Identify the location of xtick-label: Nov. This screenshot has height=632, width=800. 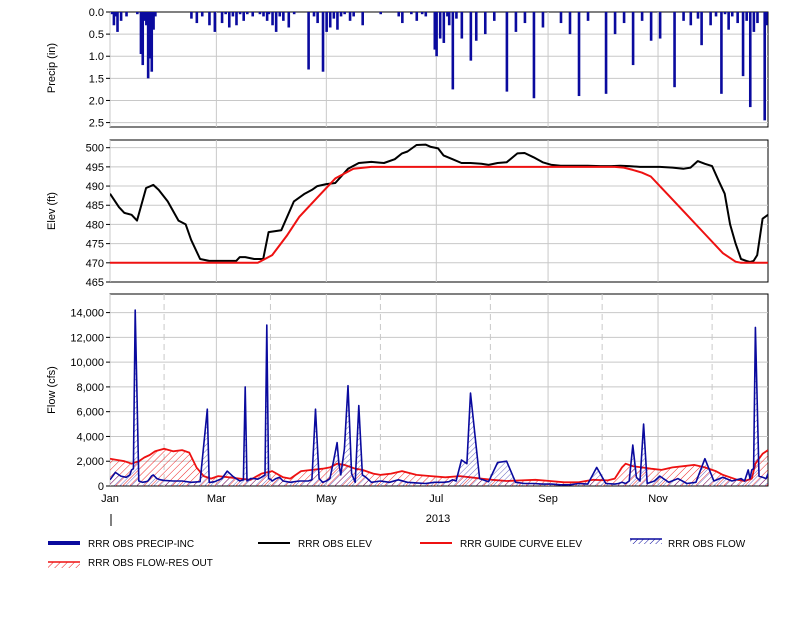
(658, 499).